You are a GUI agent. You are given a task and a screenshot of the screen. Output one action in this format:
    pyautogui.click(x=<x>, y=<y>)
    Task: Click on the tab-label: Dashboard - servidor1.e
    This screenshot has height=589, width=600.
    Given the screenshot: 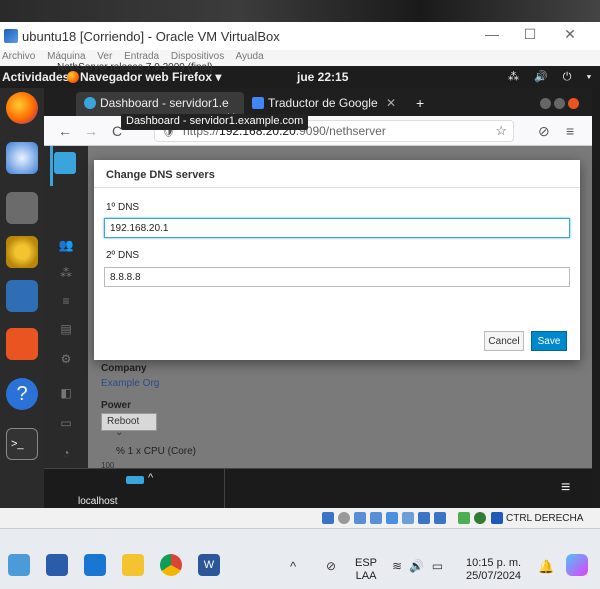 What is the action you would take?
    pyautogui.click(x=164, y=103)
    